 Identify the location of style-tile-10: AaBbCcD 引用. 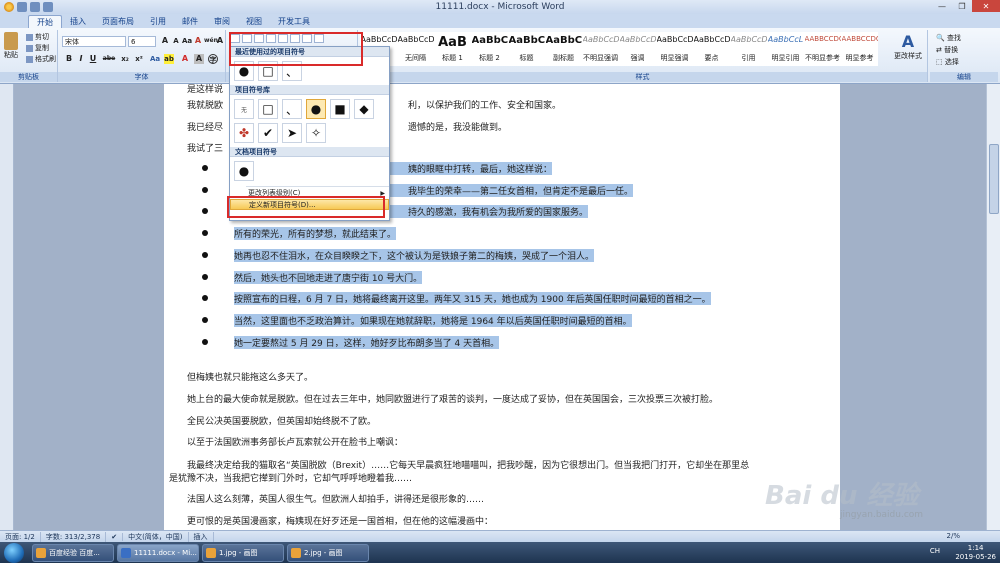
(748, 49).